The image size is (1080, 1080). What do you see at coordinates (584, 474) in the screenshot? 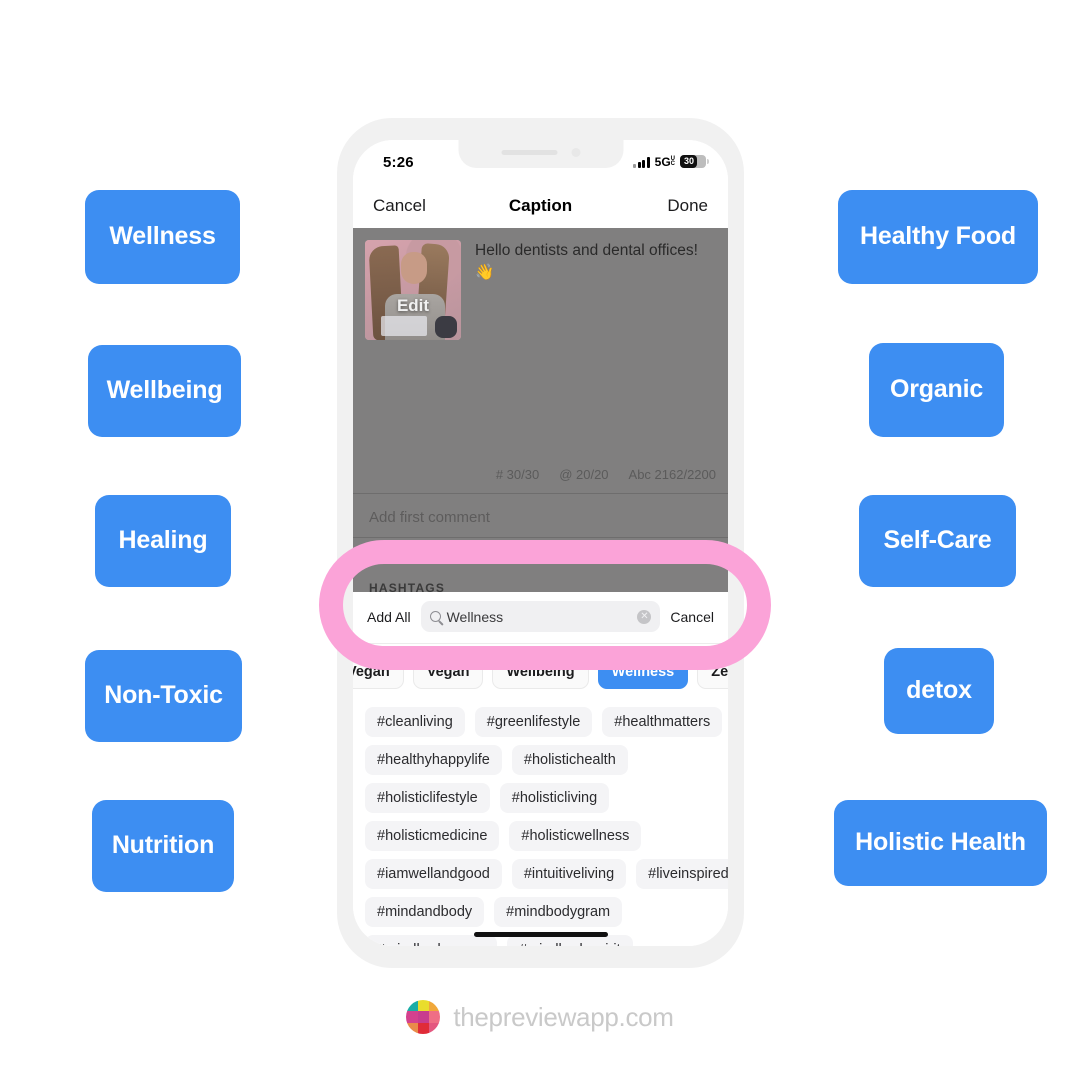
I see `mention-counter: @ 20/20` at bounding box center [584, 474].